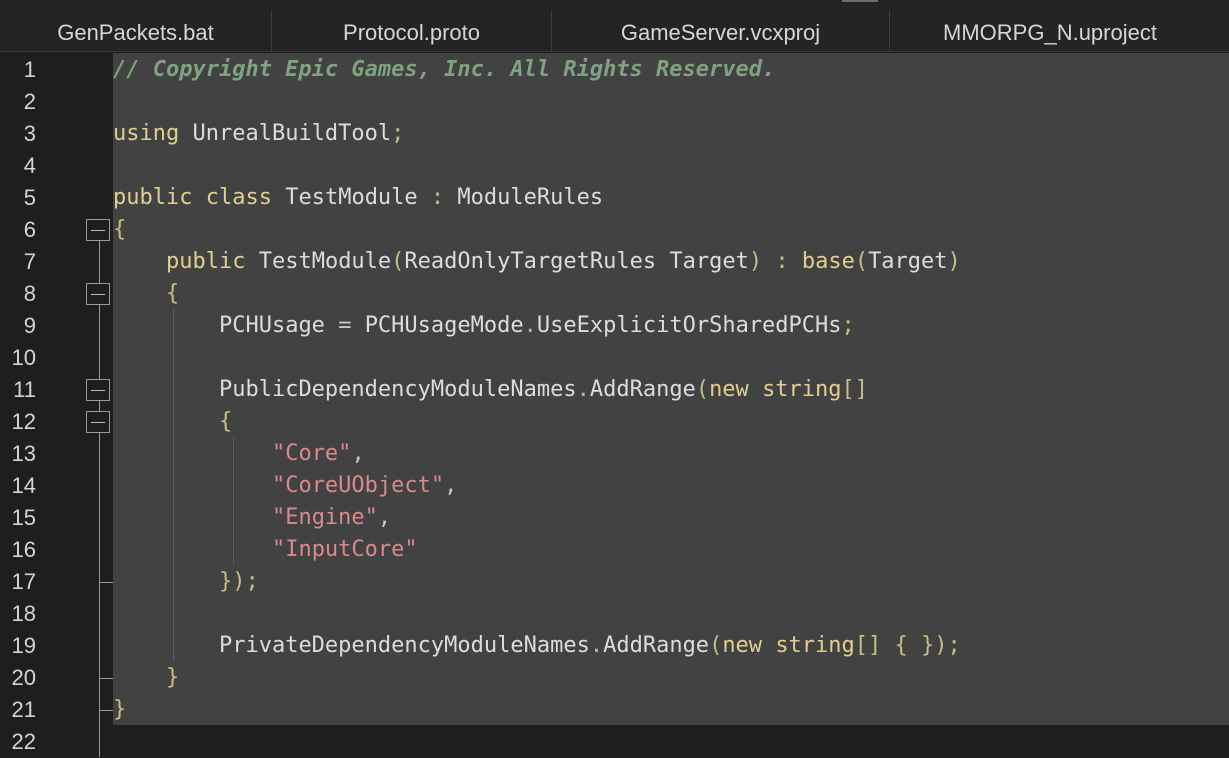  What do you see at coordinates (23, 421) in the screenshot?
I see `line-number: 12` at bounding box center [23, 421].